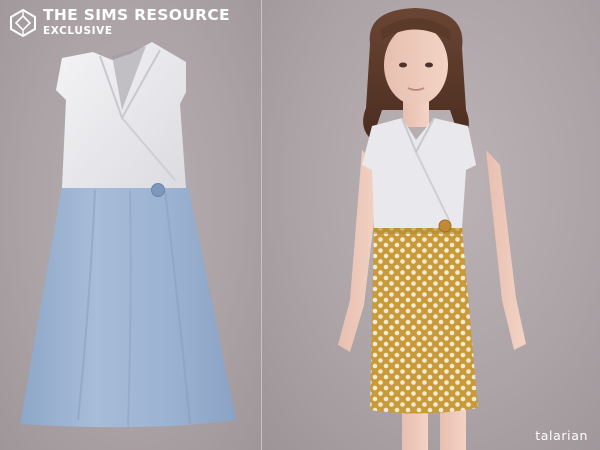  I want to click on watermark-subtitle: EXCLUSIVE, so click(78, 30).